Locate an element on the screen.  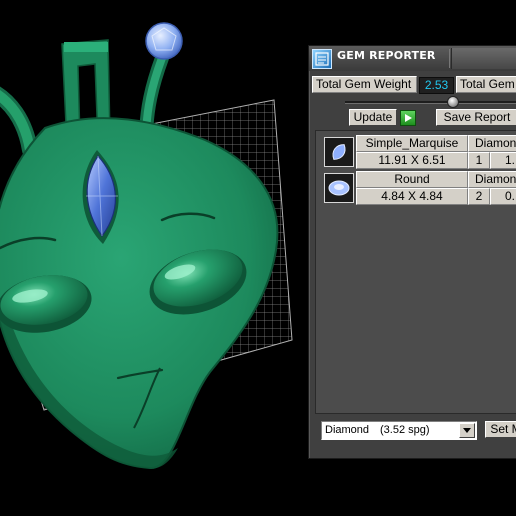
gem-row: Round Diamond 4.84 X 4.84 2 0. is located at coordinates (418, 188).